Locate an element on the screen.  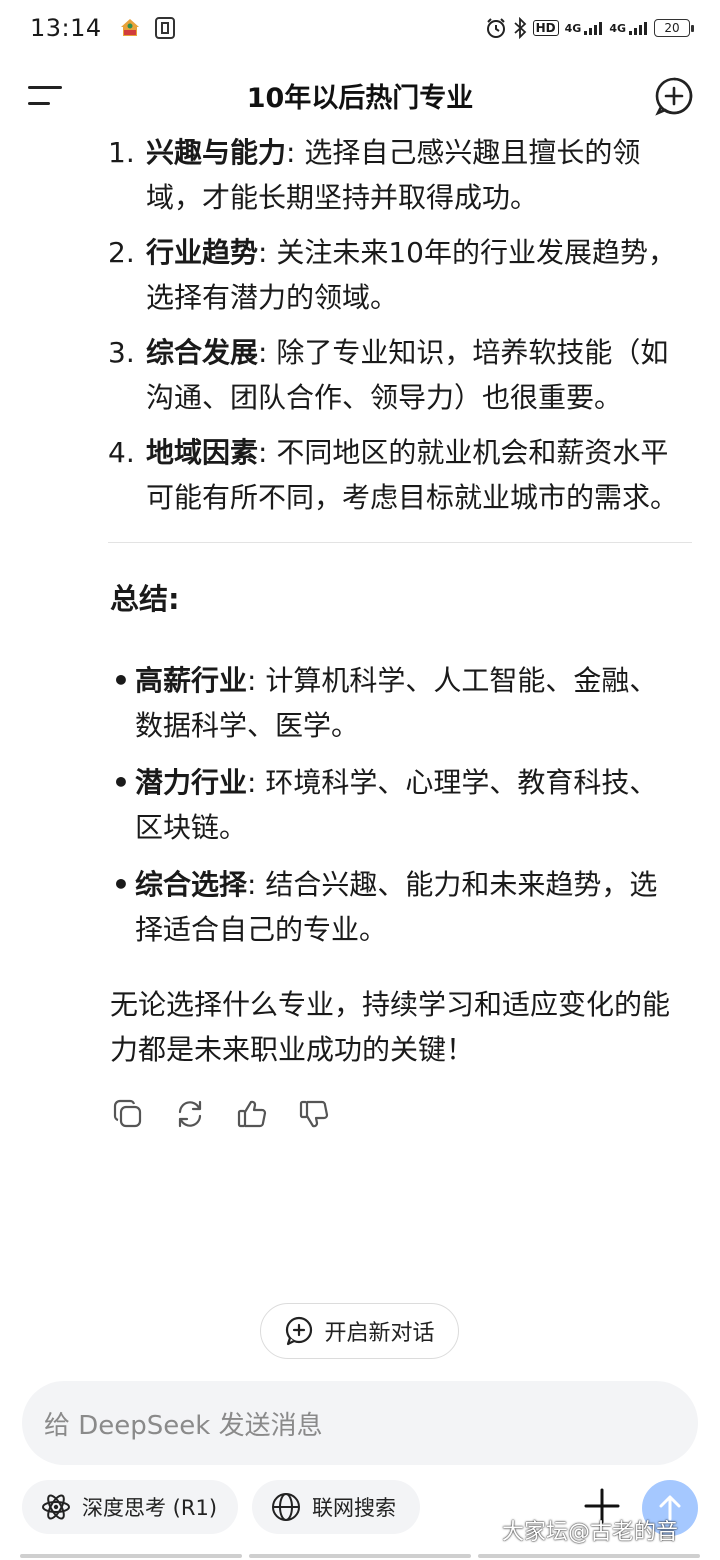
list-item: • 潜力行业: 环境科学、心理学、教育科技、区块链。 is located at coordinates (360, 805).